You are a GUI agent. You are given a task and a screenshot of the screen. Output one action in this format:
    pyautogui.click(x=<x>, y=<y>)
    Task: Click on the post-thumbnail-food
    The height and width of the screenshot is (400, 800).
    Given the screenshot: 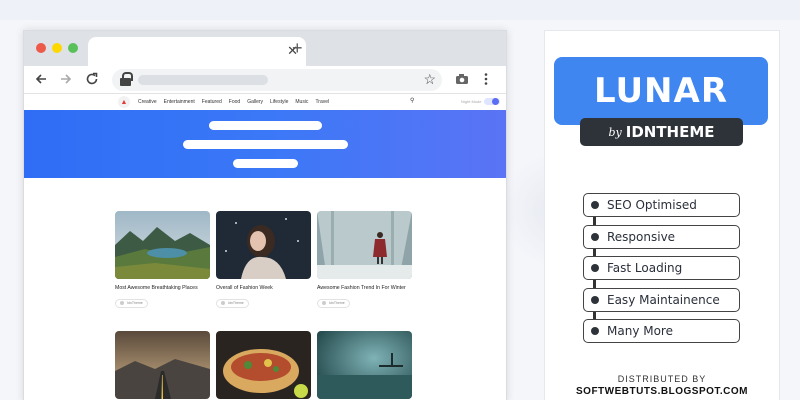 What is the action you would take?
    pyautogui.click(x=263, y=365)
    